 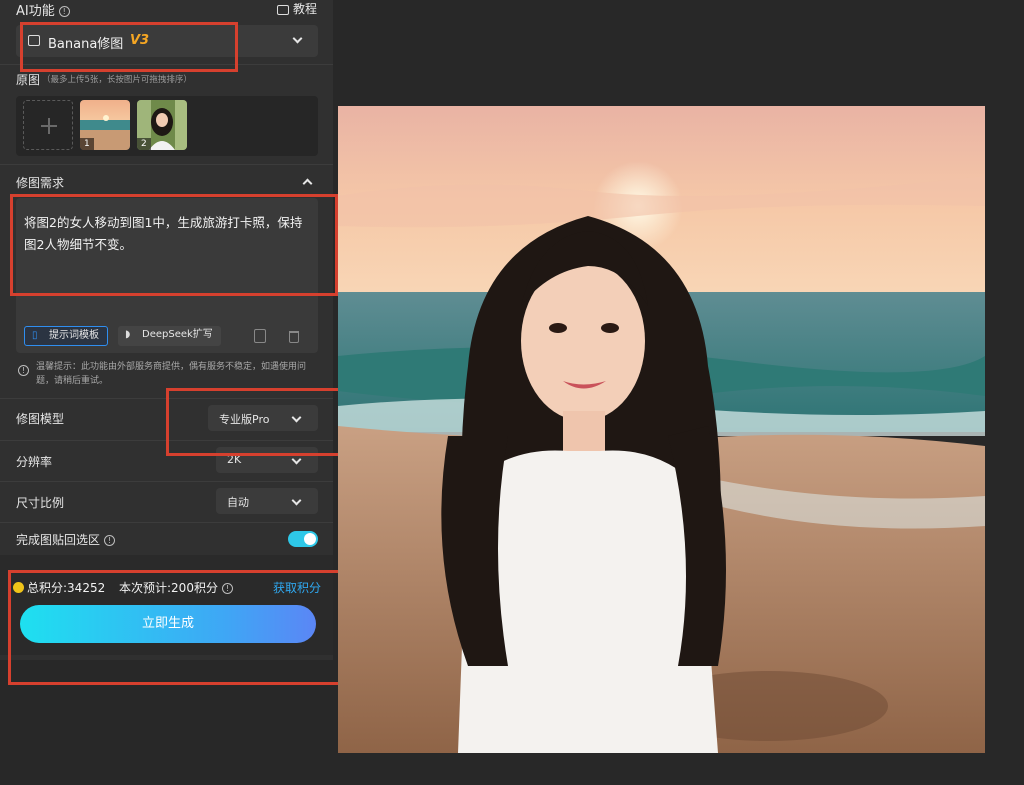 I want to click on source-label: 原图, so click(x=28, y=80).